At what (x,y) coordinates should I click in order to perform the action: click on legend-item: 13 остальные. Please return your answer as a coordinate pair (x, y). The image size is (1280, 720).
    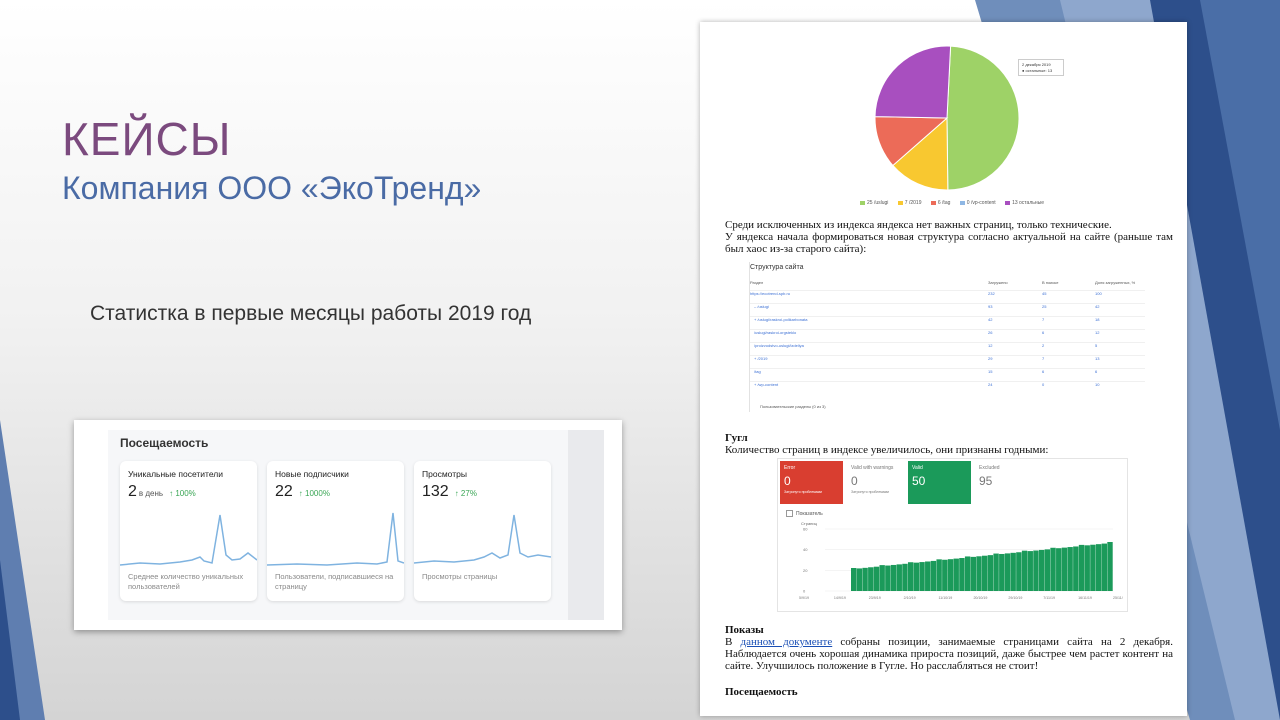
    Looking at the image, I should click on (1024, 203).